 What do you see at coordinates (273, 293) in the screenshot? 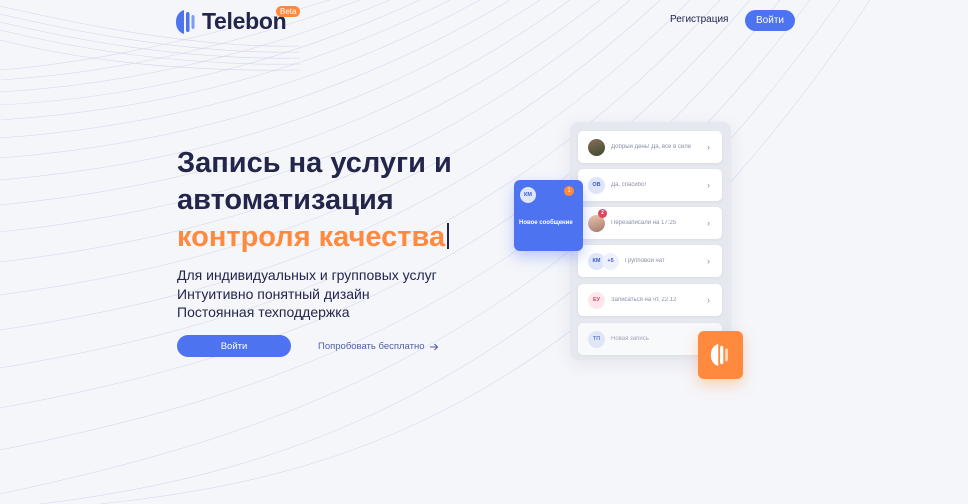
I see `feature-item: Интуитивно понятный дизайн` at bounding box center [273, 293].